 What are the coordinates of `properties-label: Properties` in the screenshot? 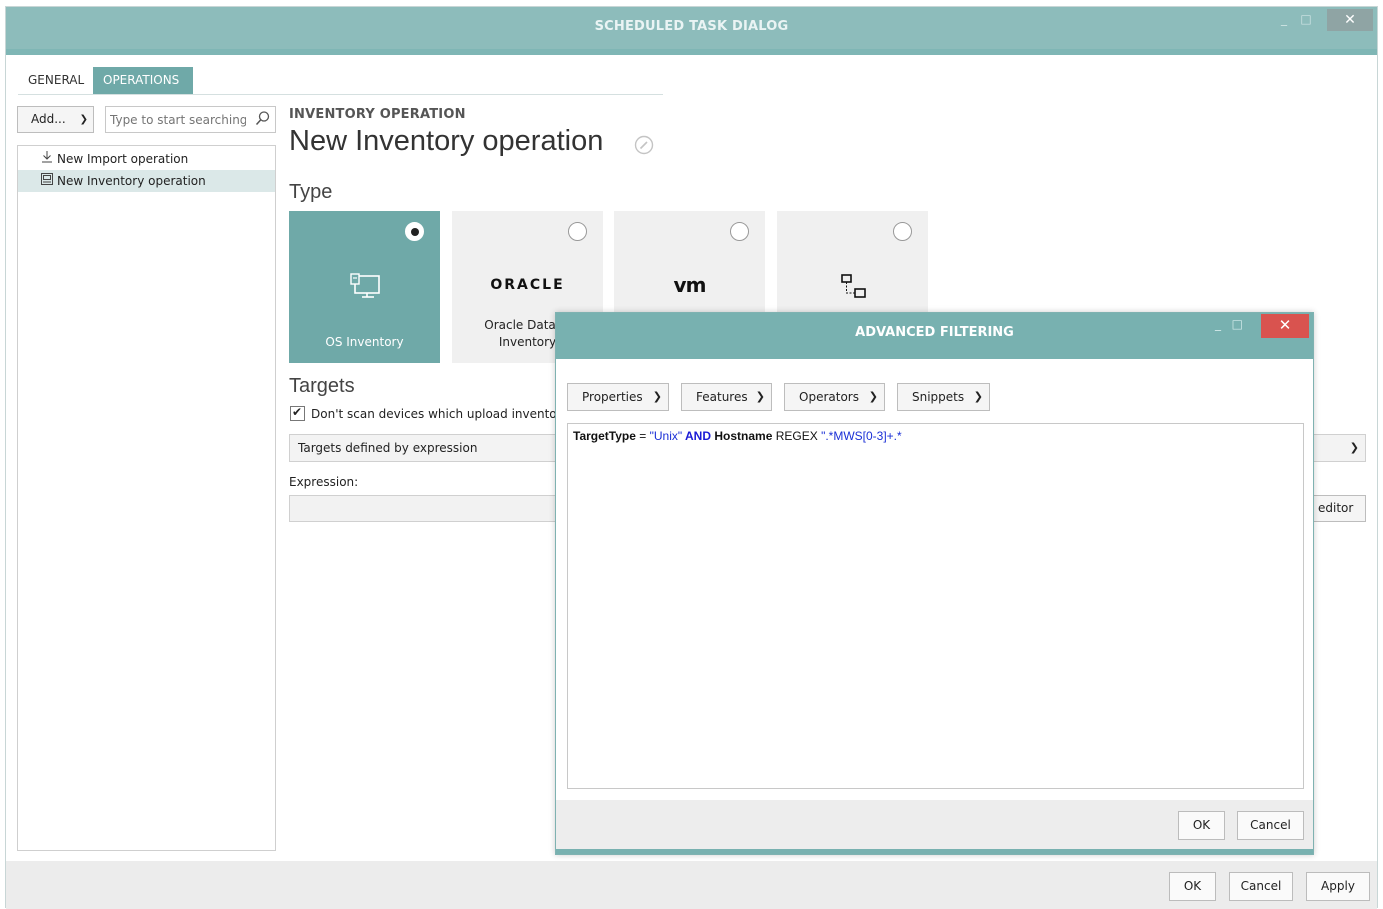 It's located at (612, 397).